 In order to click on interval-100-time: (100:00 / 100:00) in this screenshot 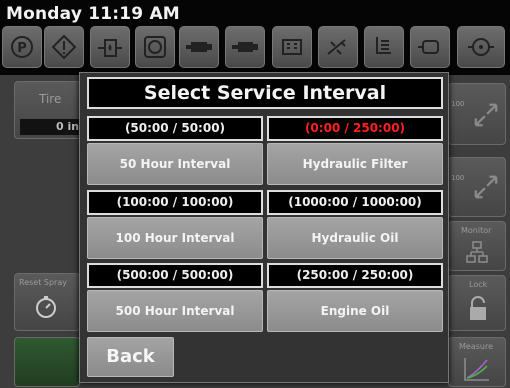, I will do `click(175, 202)`.